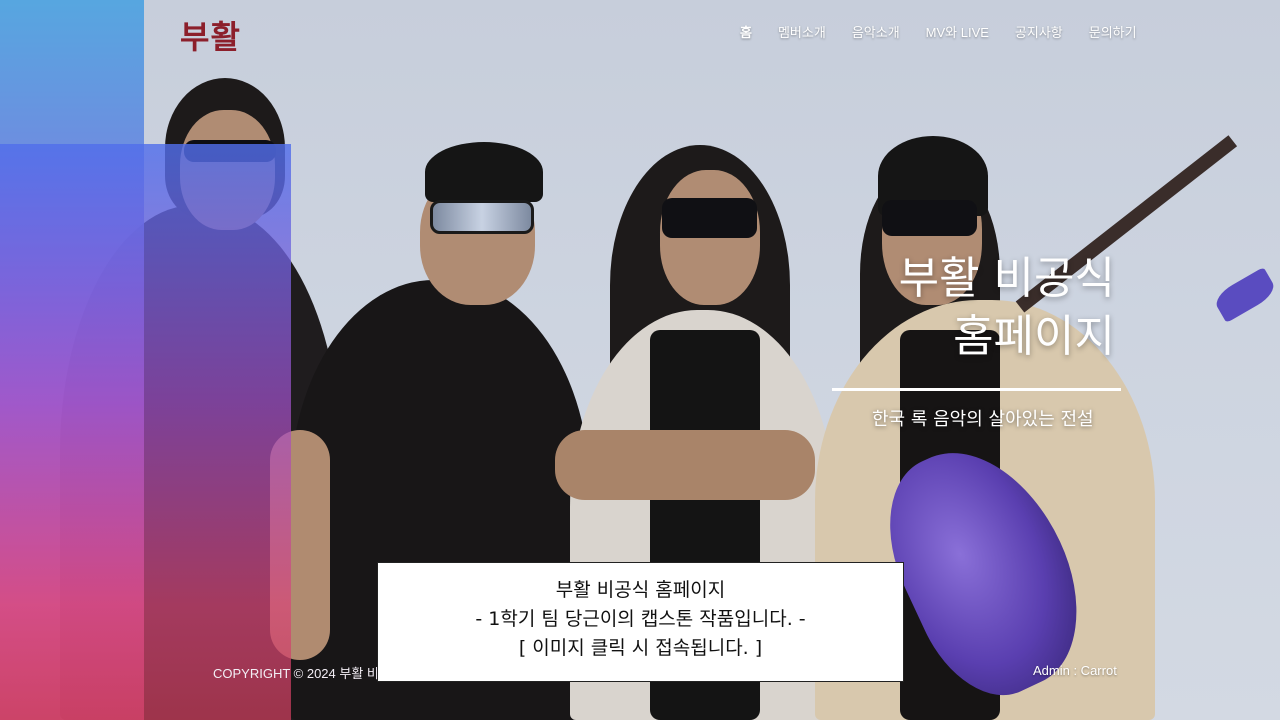  I want to click on nav-item-members: 멤버소개, so click(802, 31).